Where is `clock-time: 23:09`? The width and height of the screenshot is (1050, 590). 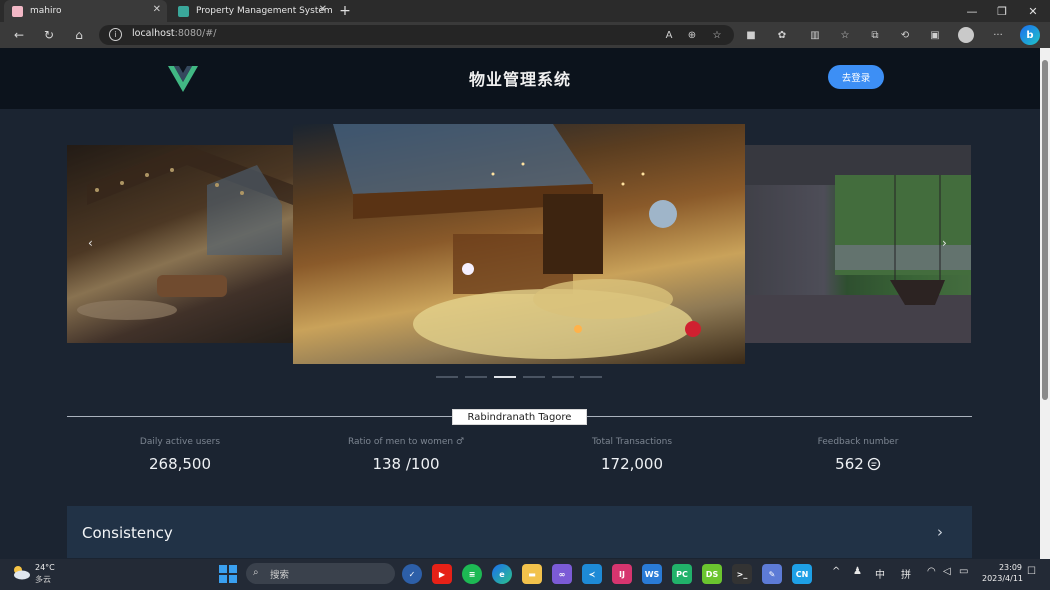 clock-time: 23:09 is located at coordinates (1009, 567).